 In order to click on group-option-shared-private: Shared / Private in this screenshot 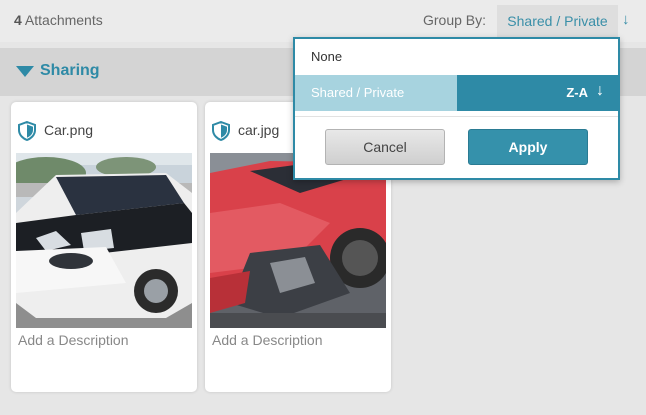, I will do `click(376, 93)`.